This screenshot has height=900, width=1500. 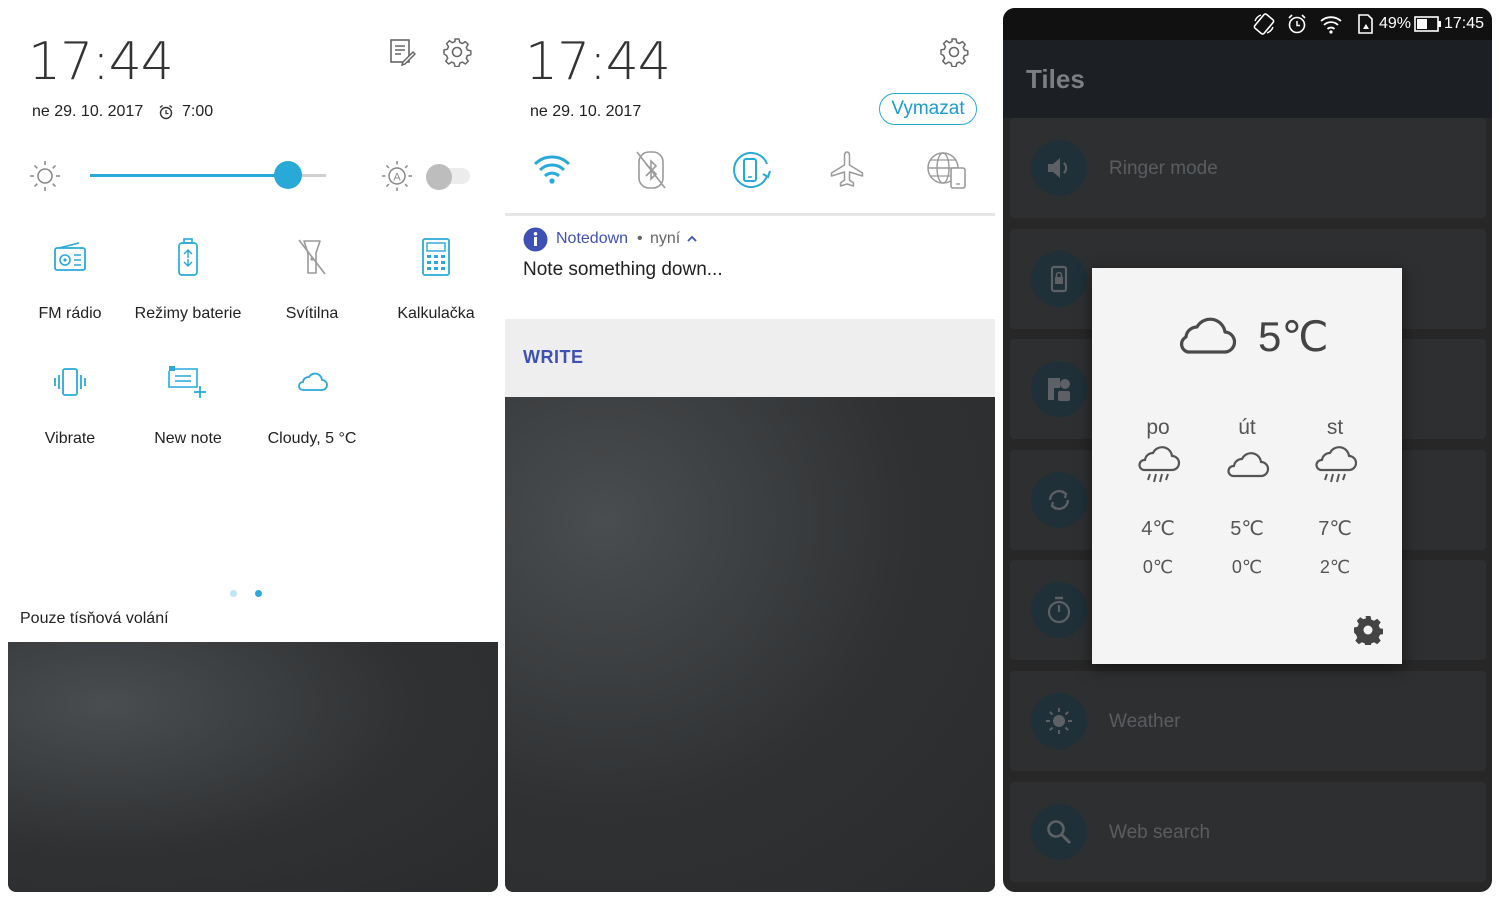 I want to click on volume-icon, so click(x=1058, y=168).